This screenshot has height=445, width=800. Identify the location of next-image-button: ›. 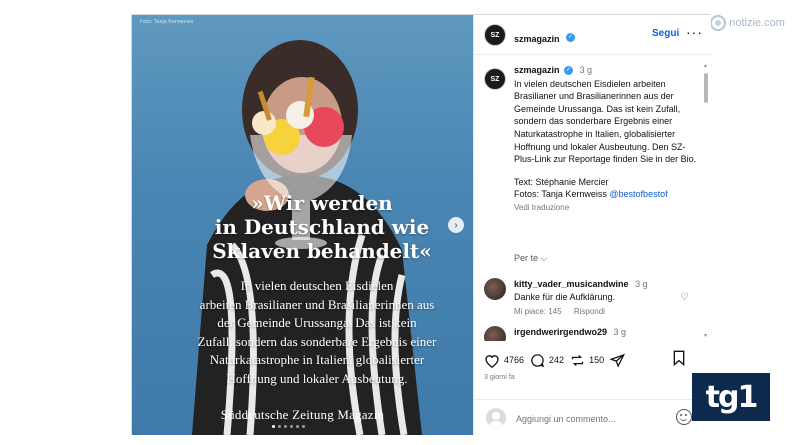
(456, 225).